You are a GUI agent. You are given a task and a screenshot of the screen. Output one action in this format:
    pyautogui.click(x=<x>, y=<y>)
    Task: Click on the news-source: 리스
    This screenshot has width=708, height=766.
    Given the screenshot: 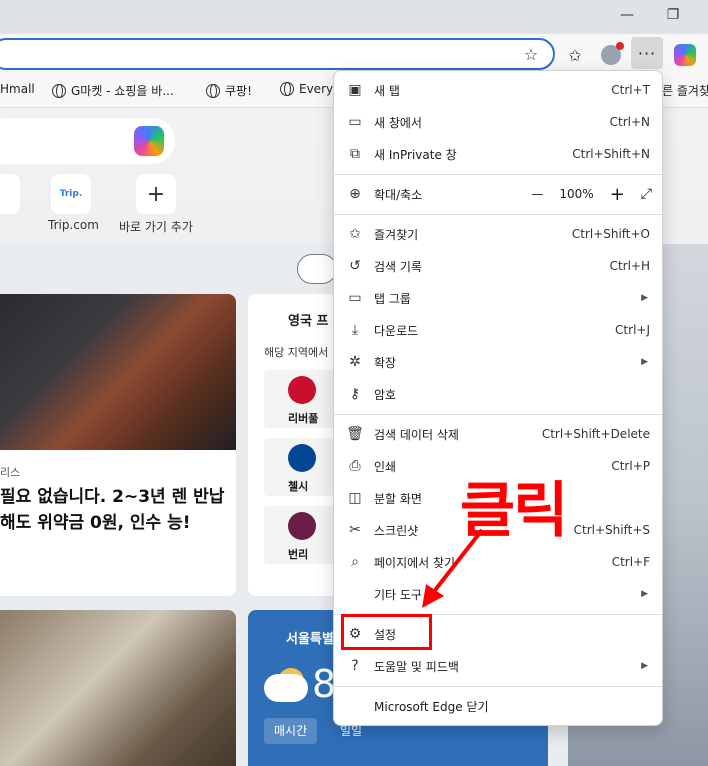 What is the action you would take?
    pyautogui.click(x=10, y=472)
    